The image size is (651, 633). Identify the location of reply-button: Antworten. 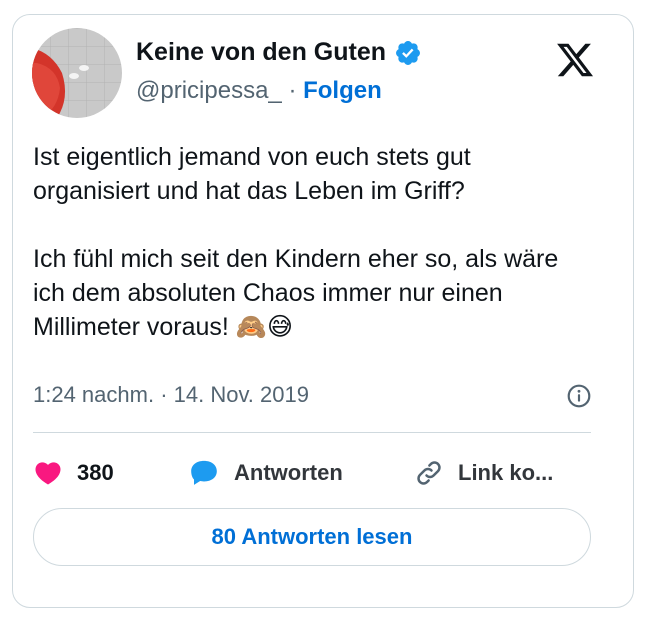
(265, 473).